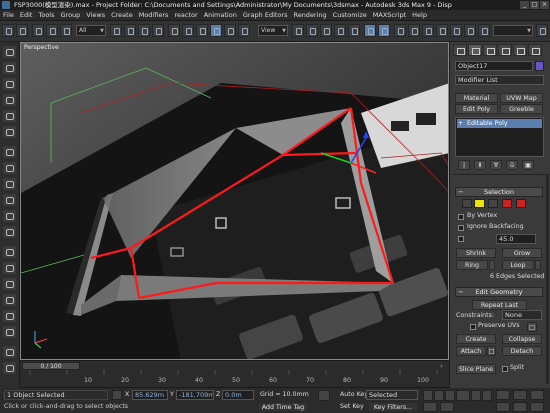 The height and width of the screenshot is (413, 550). What do you see at coordinates (522, 339) in the screenshot?
I see `collapse-button: Collapse` at bounding box center [522, 339].